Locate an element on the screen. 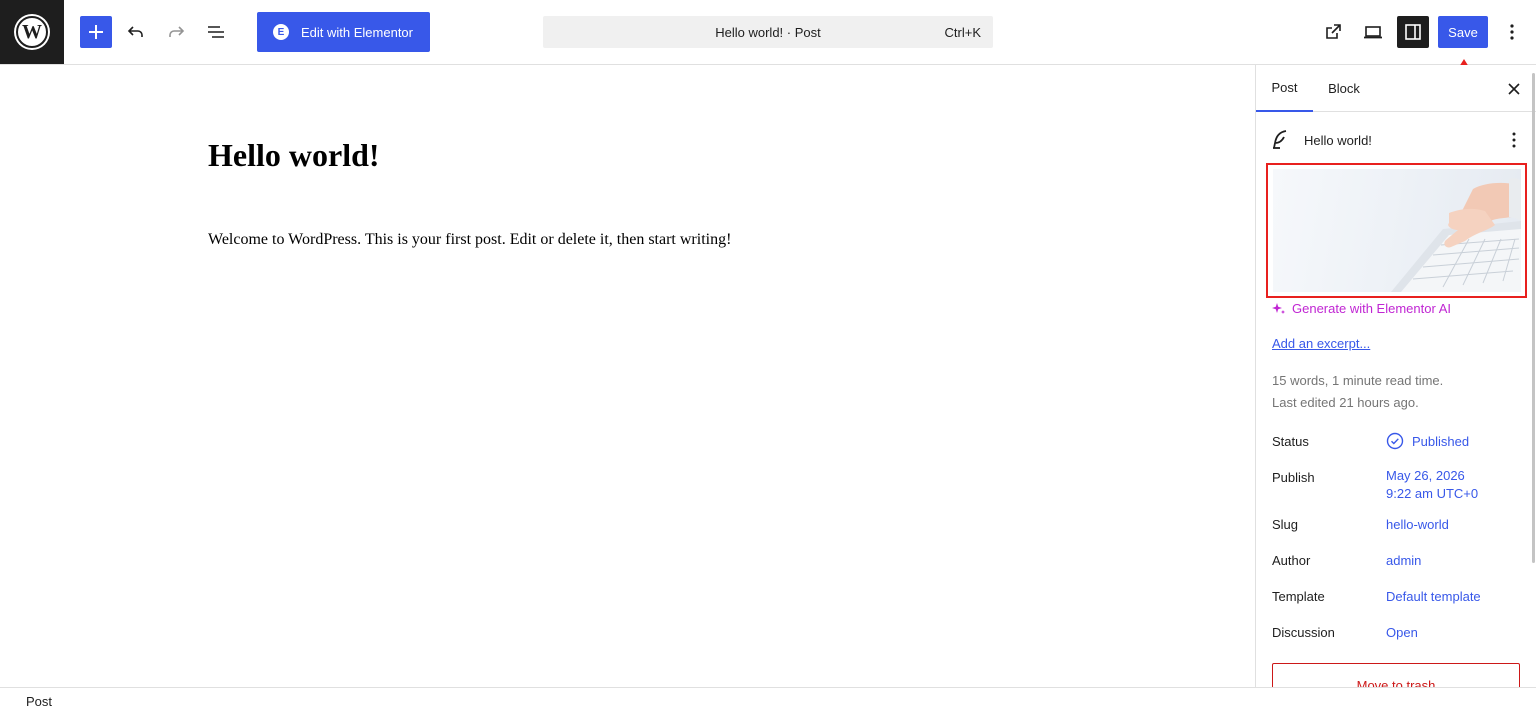 This screenshot has height=712, width=1536. breadcrumb: Post is located at coordinates (39, 701).